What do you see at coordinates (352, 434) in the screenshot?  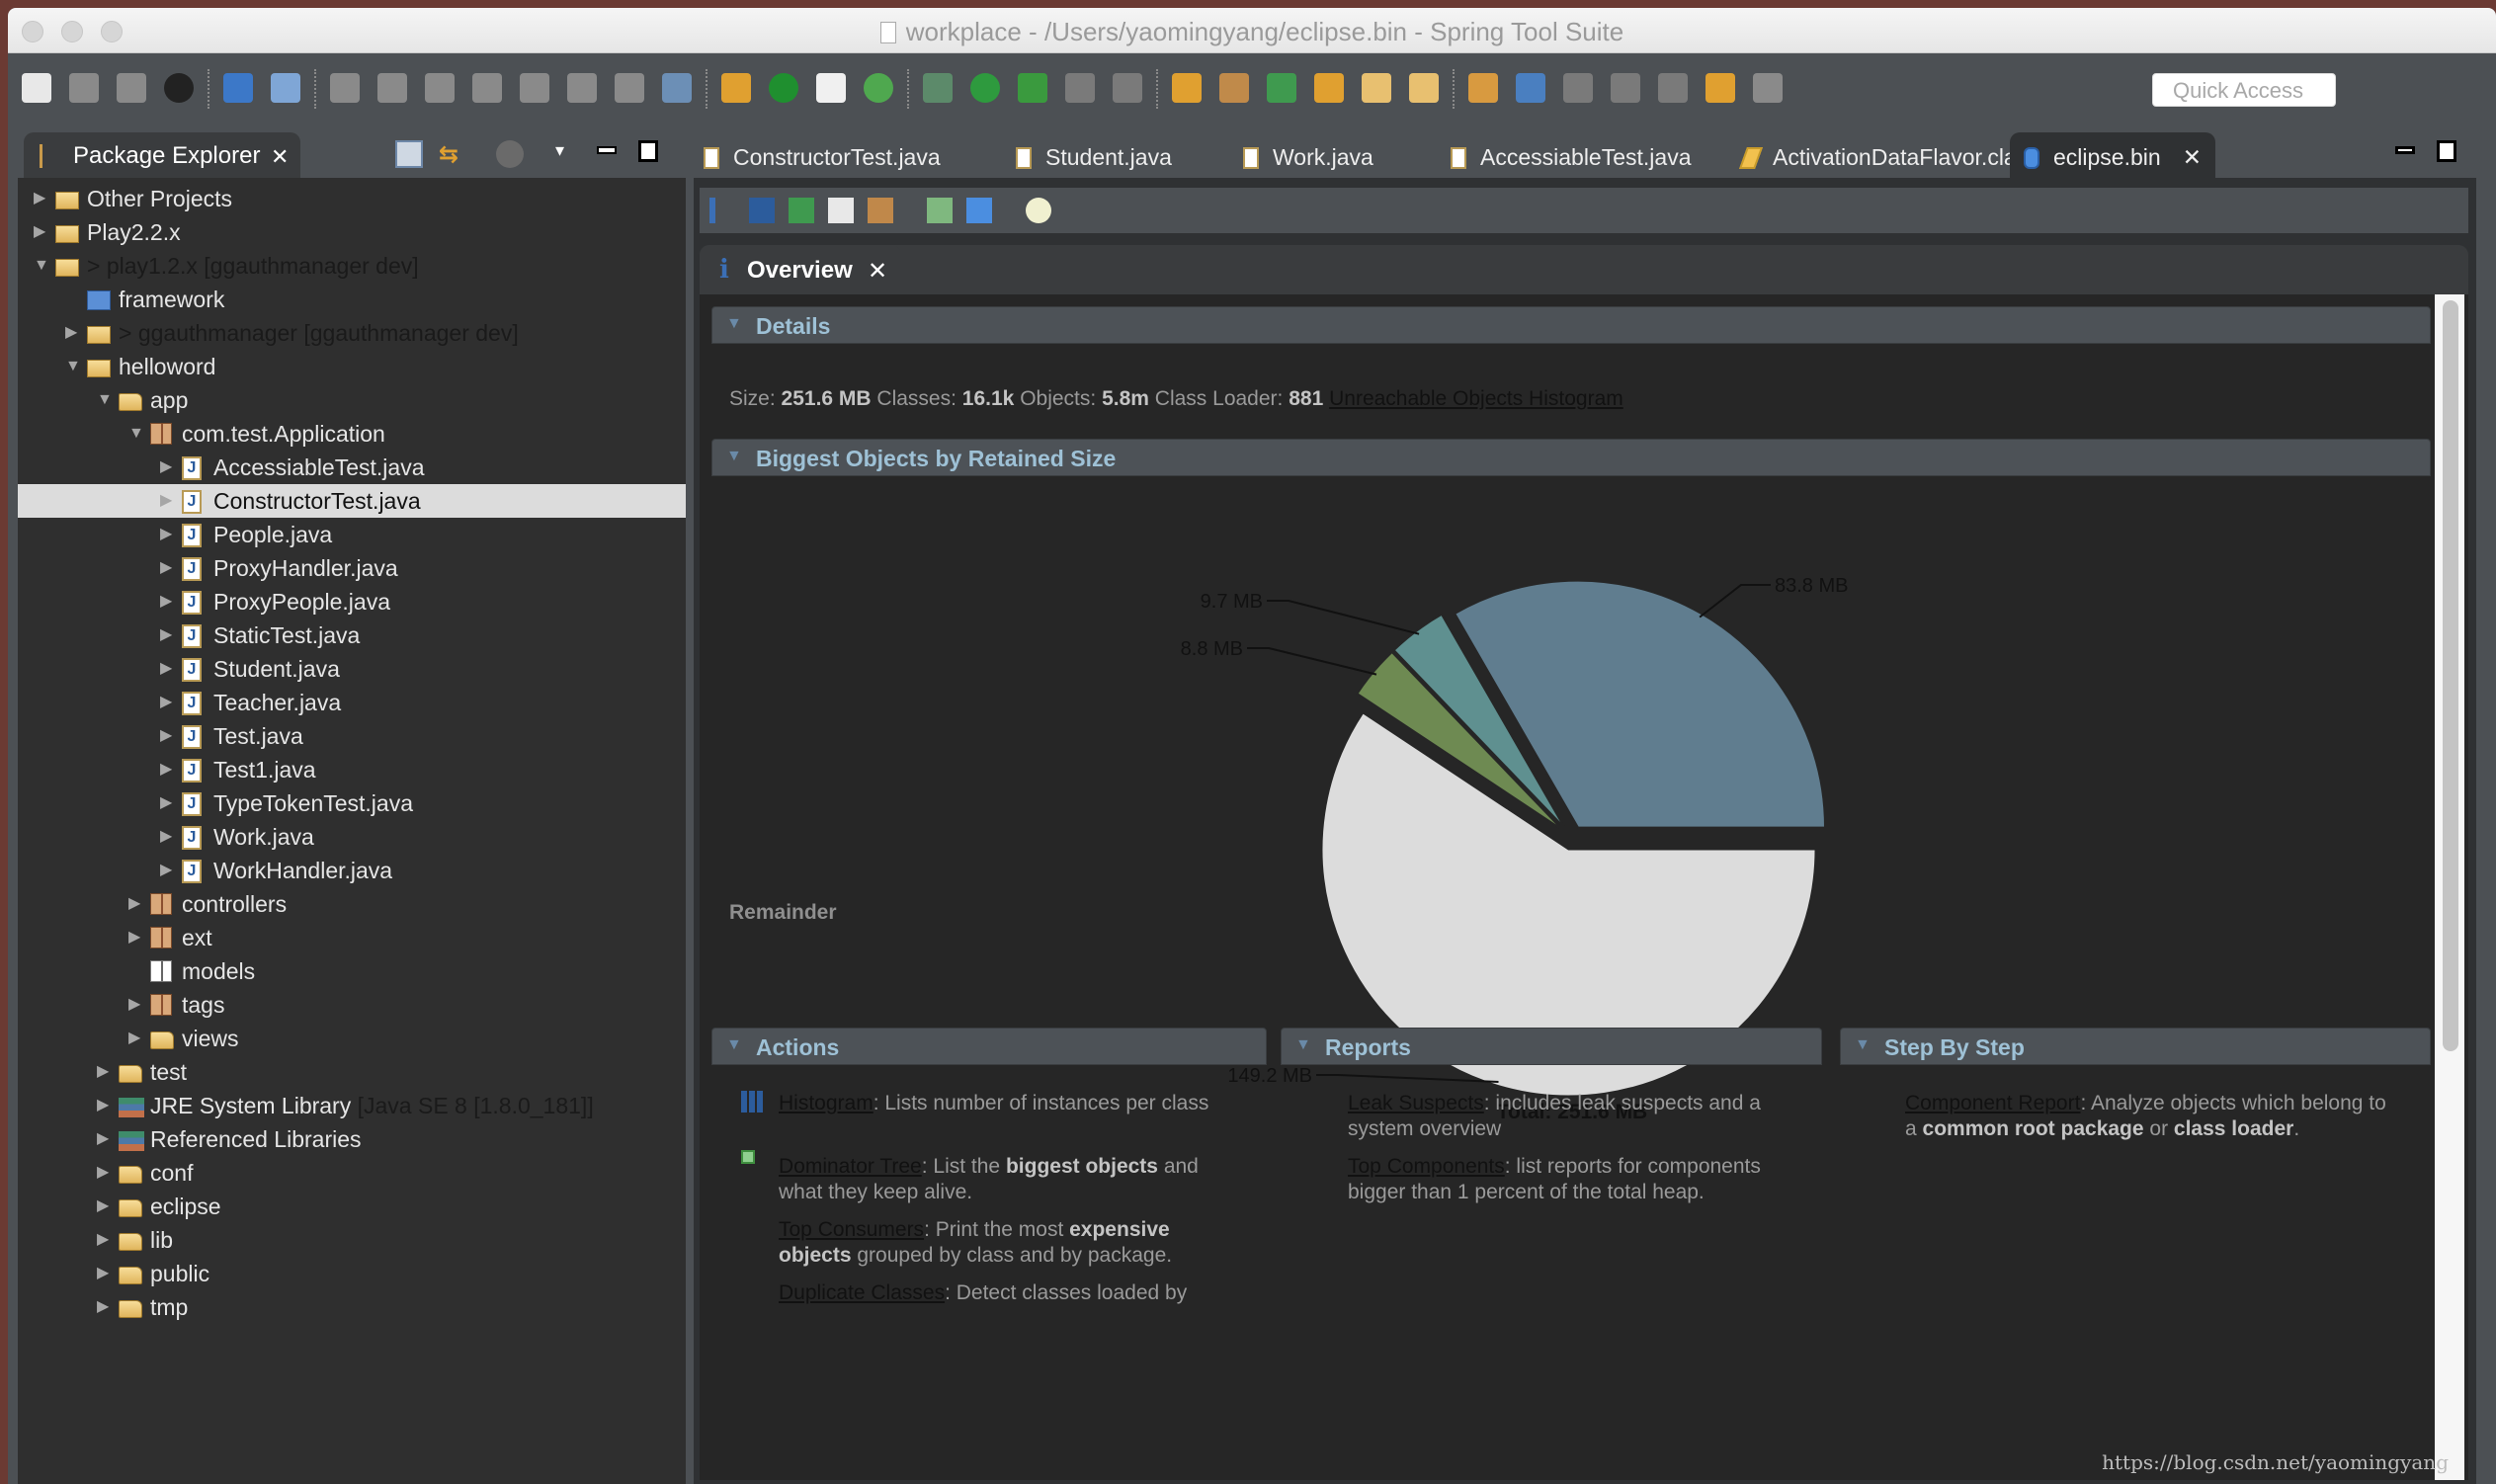 I see `tree-item: ▼ com.test.Application` at bounding box center [352, 434].